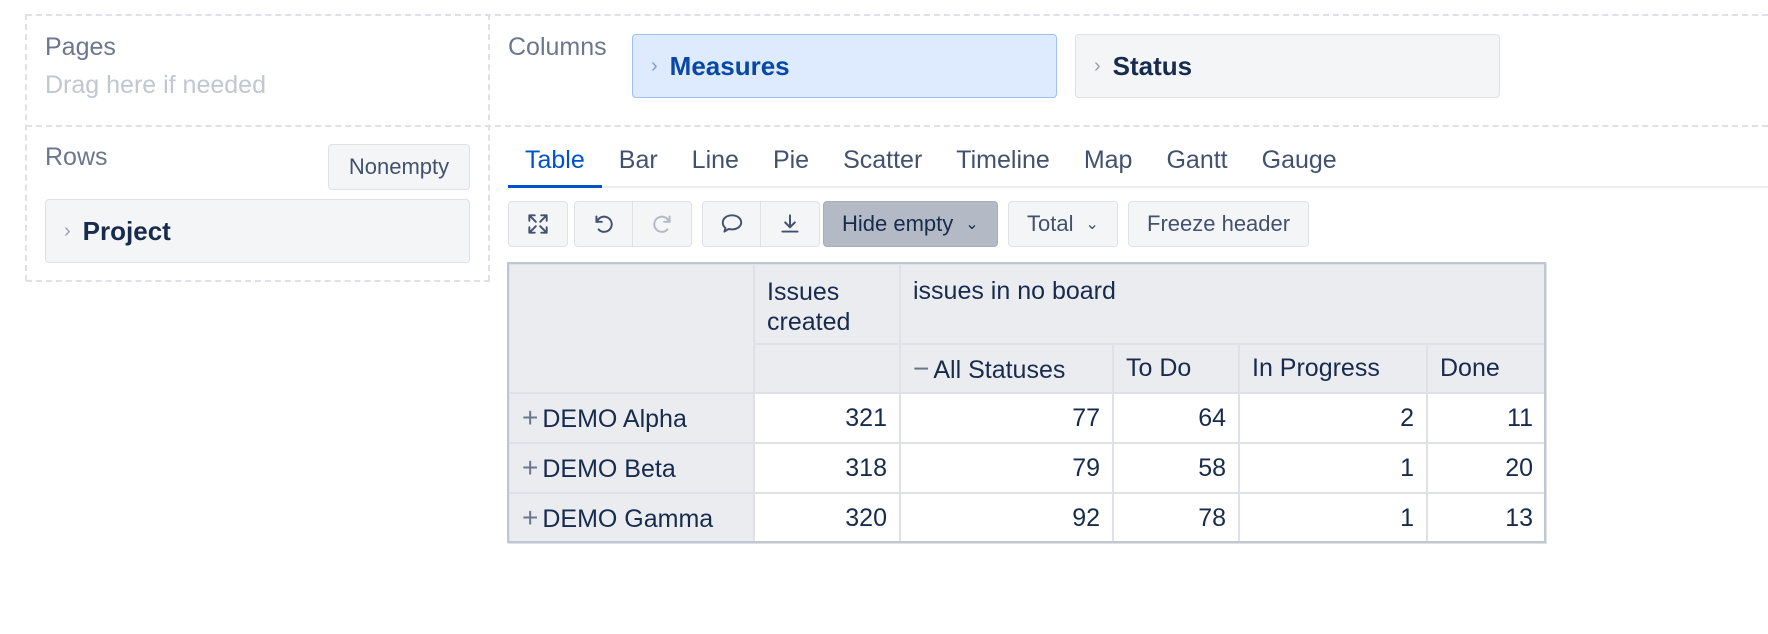 This screenshot has width=1768, height=634. I want to click on row-label: DEMO Alpha, so click(614, 419).